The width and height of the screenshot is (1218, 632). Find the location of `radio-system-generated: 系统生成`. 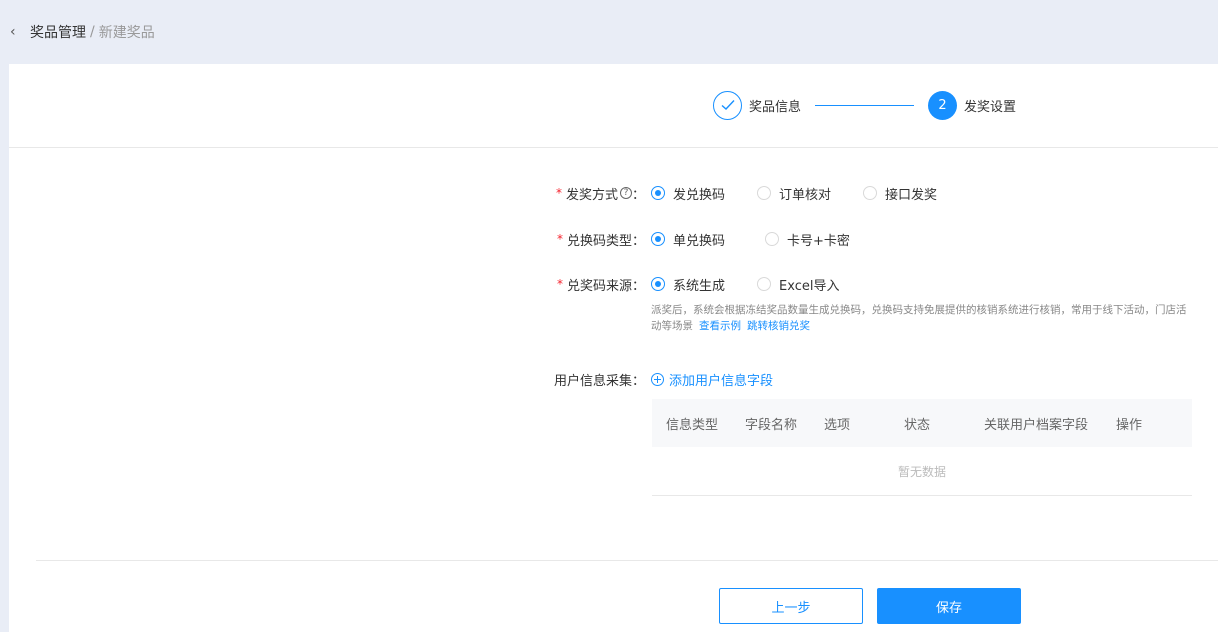

radio-system-generated: 系统生成 is located at coordinates (688, 284).